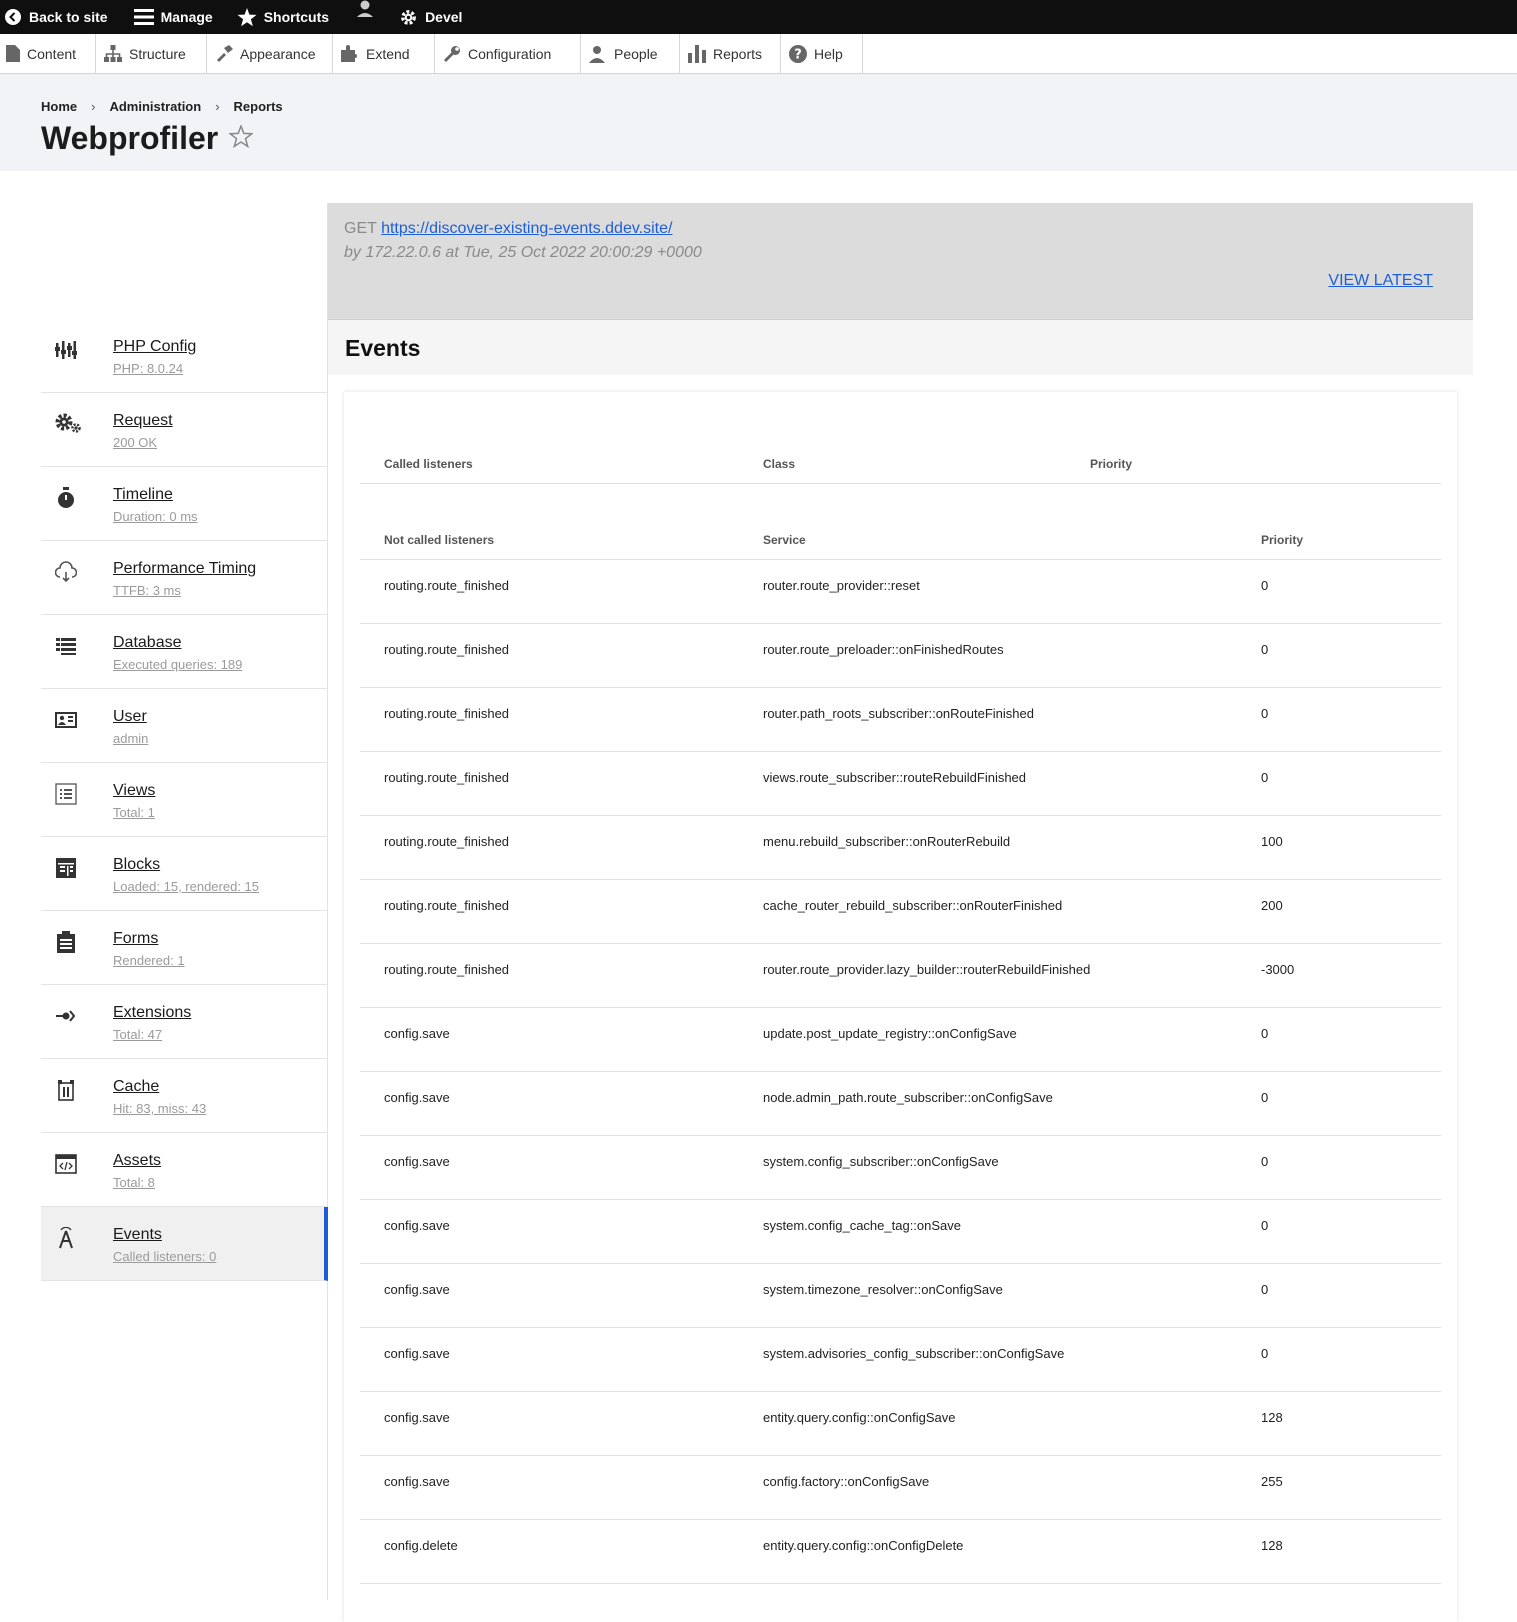  What do you see at coordinates (147, 642) in the screenshot?
I see `sidebar-item-title: Database` at bounding box center [147, 642].